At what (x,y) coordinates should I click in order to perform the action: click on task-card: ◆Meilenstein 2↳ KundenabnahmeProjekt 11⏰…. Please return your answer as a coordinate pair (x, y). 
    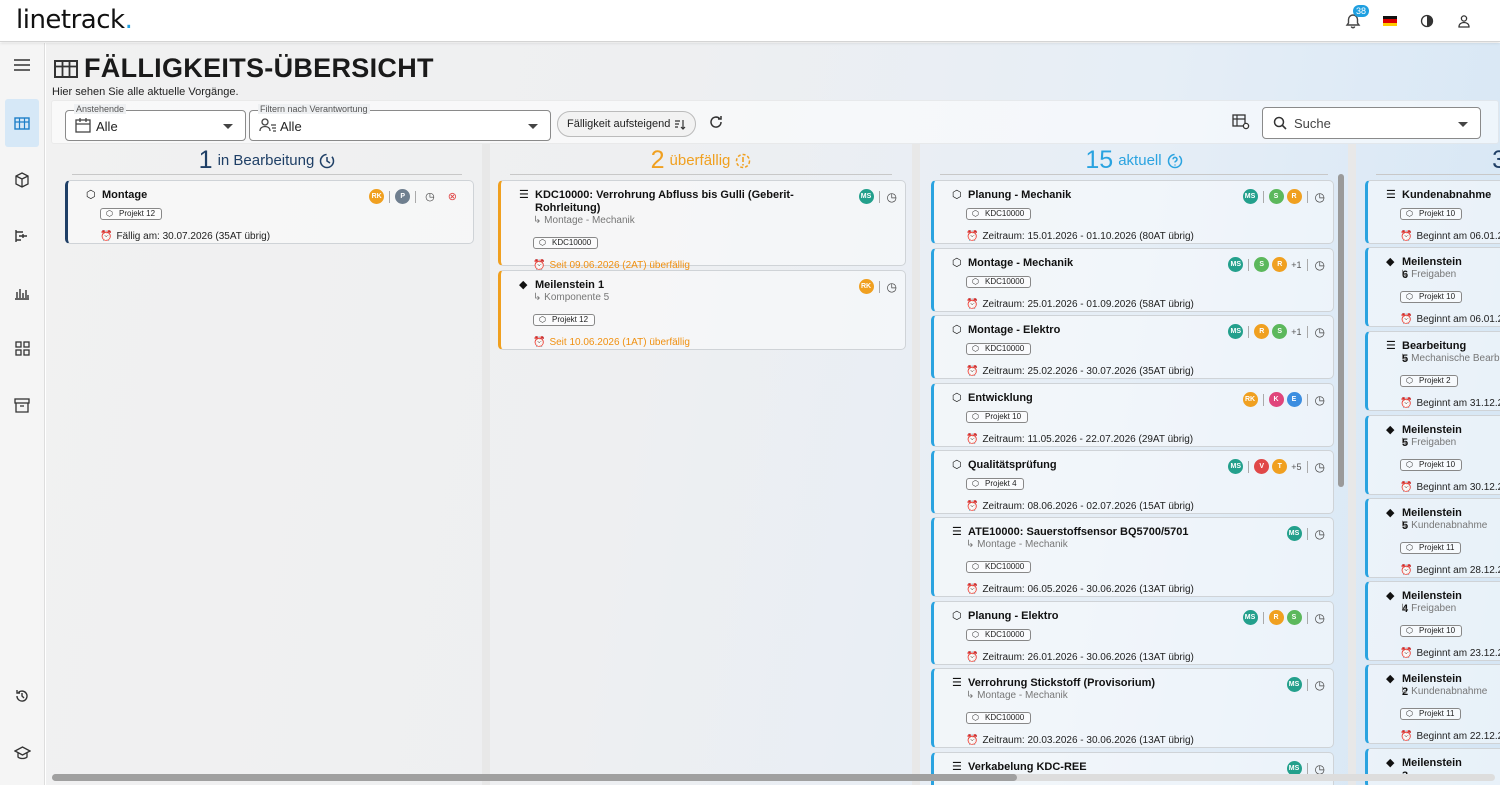
    Looking at the image, I should click on (1432, 704).